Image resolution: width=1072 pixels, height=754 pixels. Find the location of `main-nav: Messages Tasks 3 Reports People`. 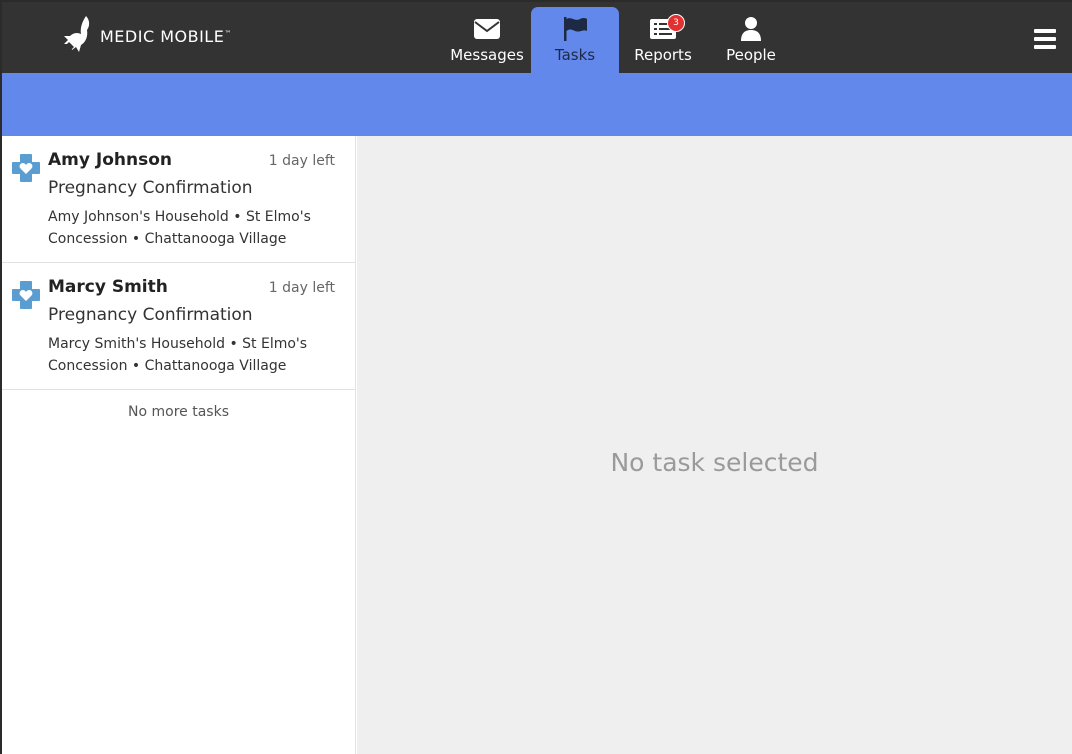

main-nav: Messages Tasks 3 Reports People is located at coordinates (619, 40).